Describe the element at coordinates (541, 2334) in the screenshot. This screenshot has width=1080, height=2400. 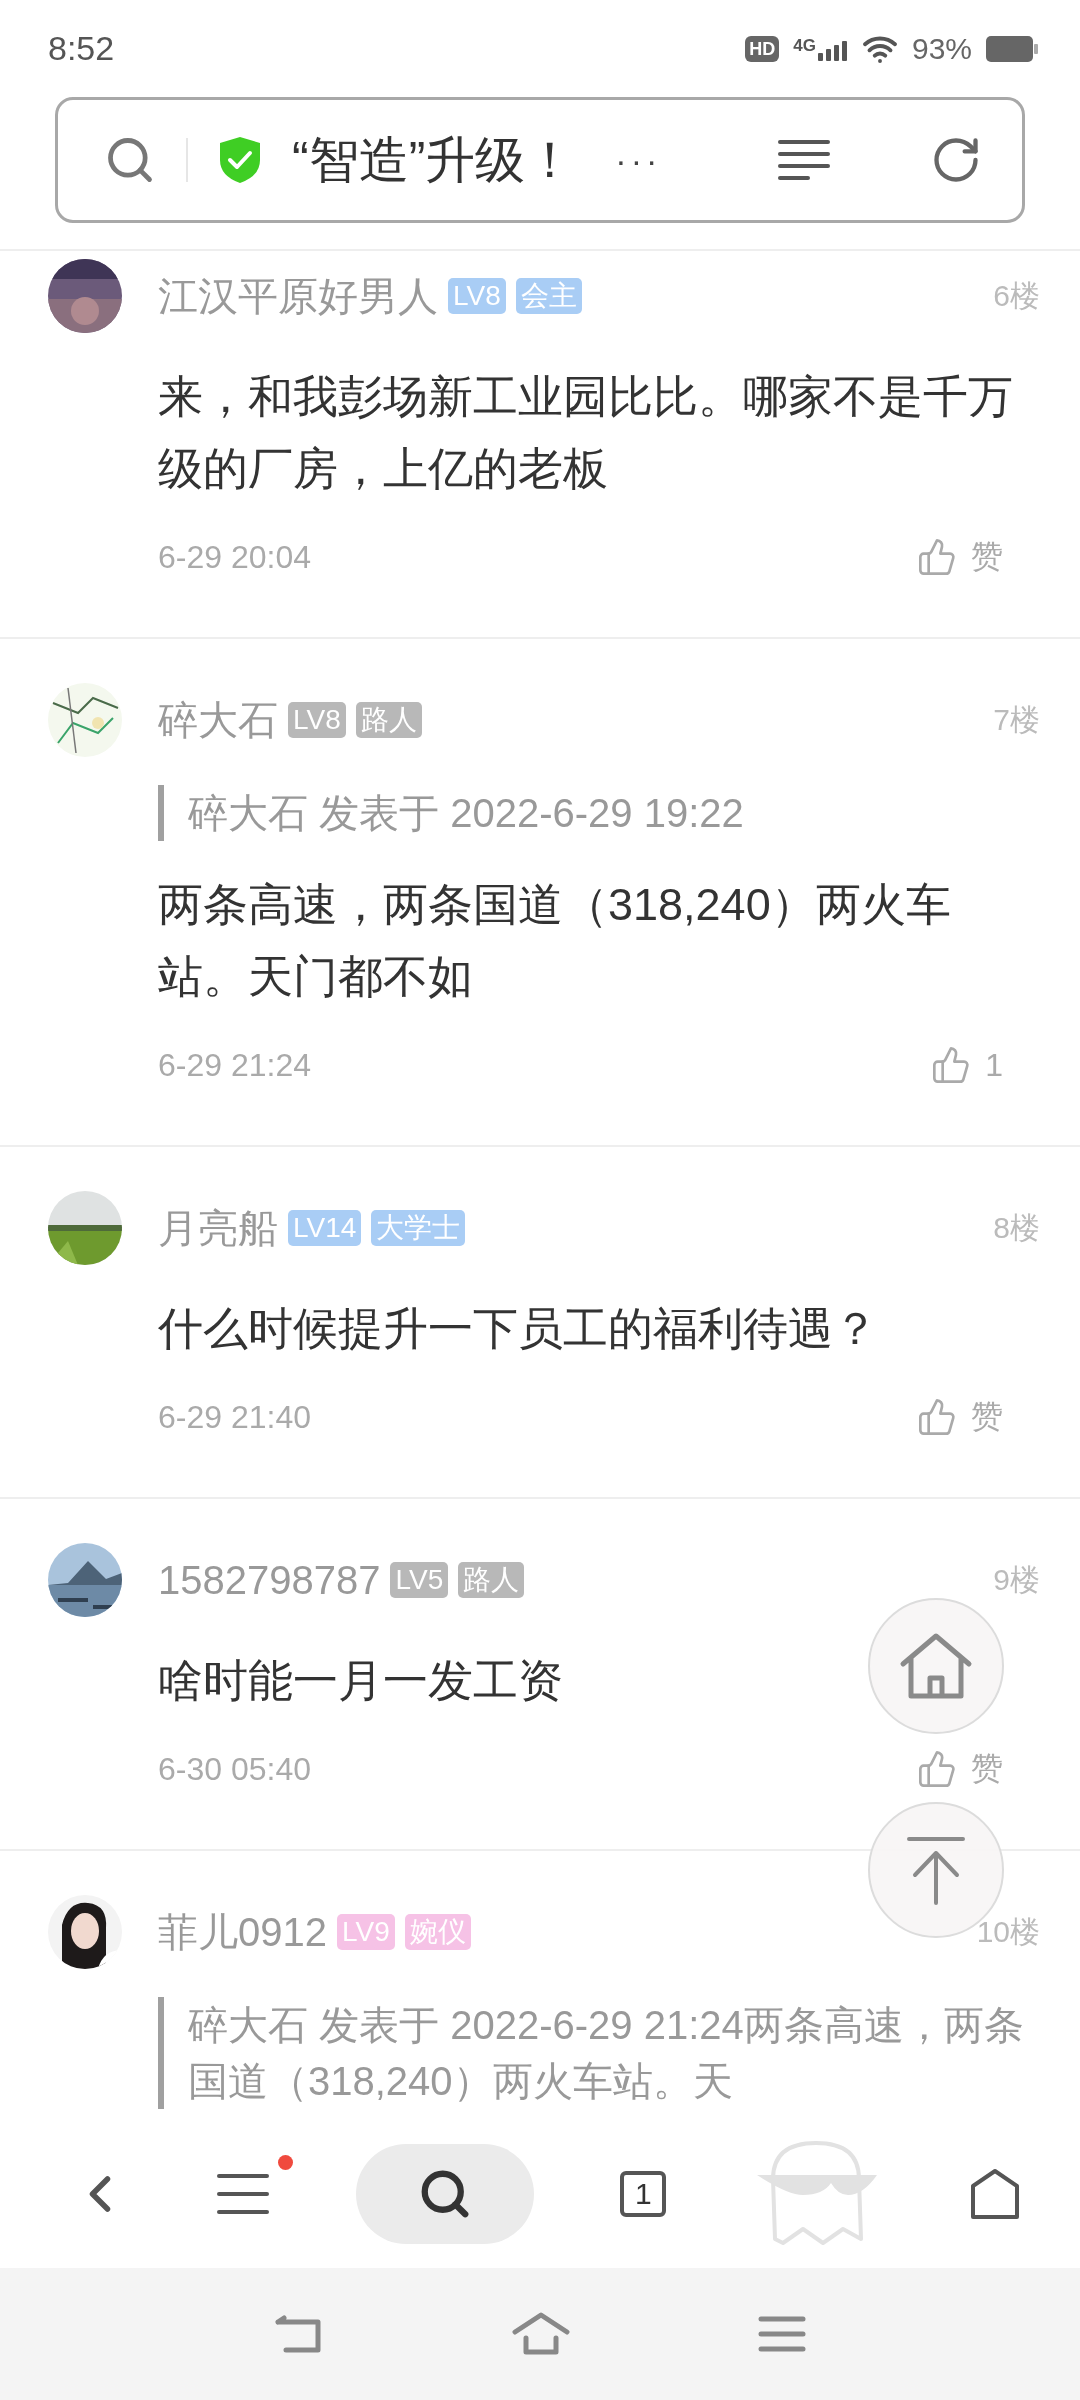
I see `system-home-icon` at that location.